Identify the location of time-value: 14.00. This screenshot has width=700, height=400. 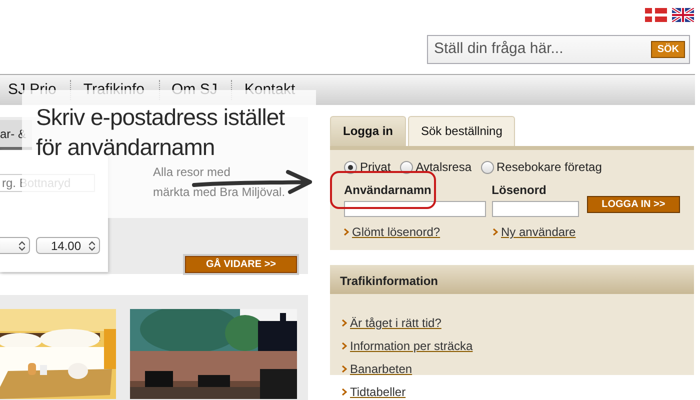
(65, 246).